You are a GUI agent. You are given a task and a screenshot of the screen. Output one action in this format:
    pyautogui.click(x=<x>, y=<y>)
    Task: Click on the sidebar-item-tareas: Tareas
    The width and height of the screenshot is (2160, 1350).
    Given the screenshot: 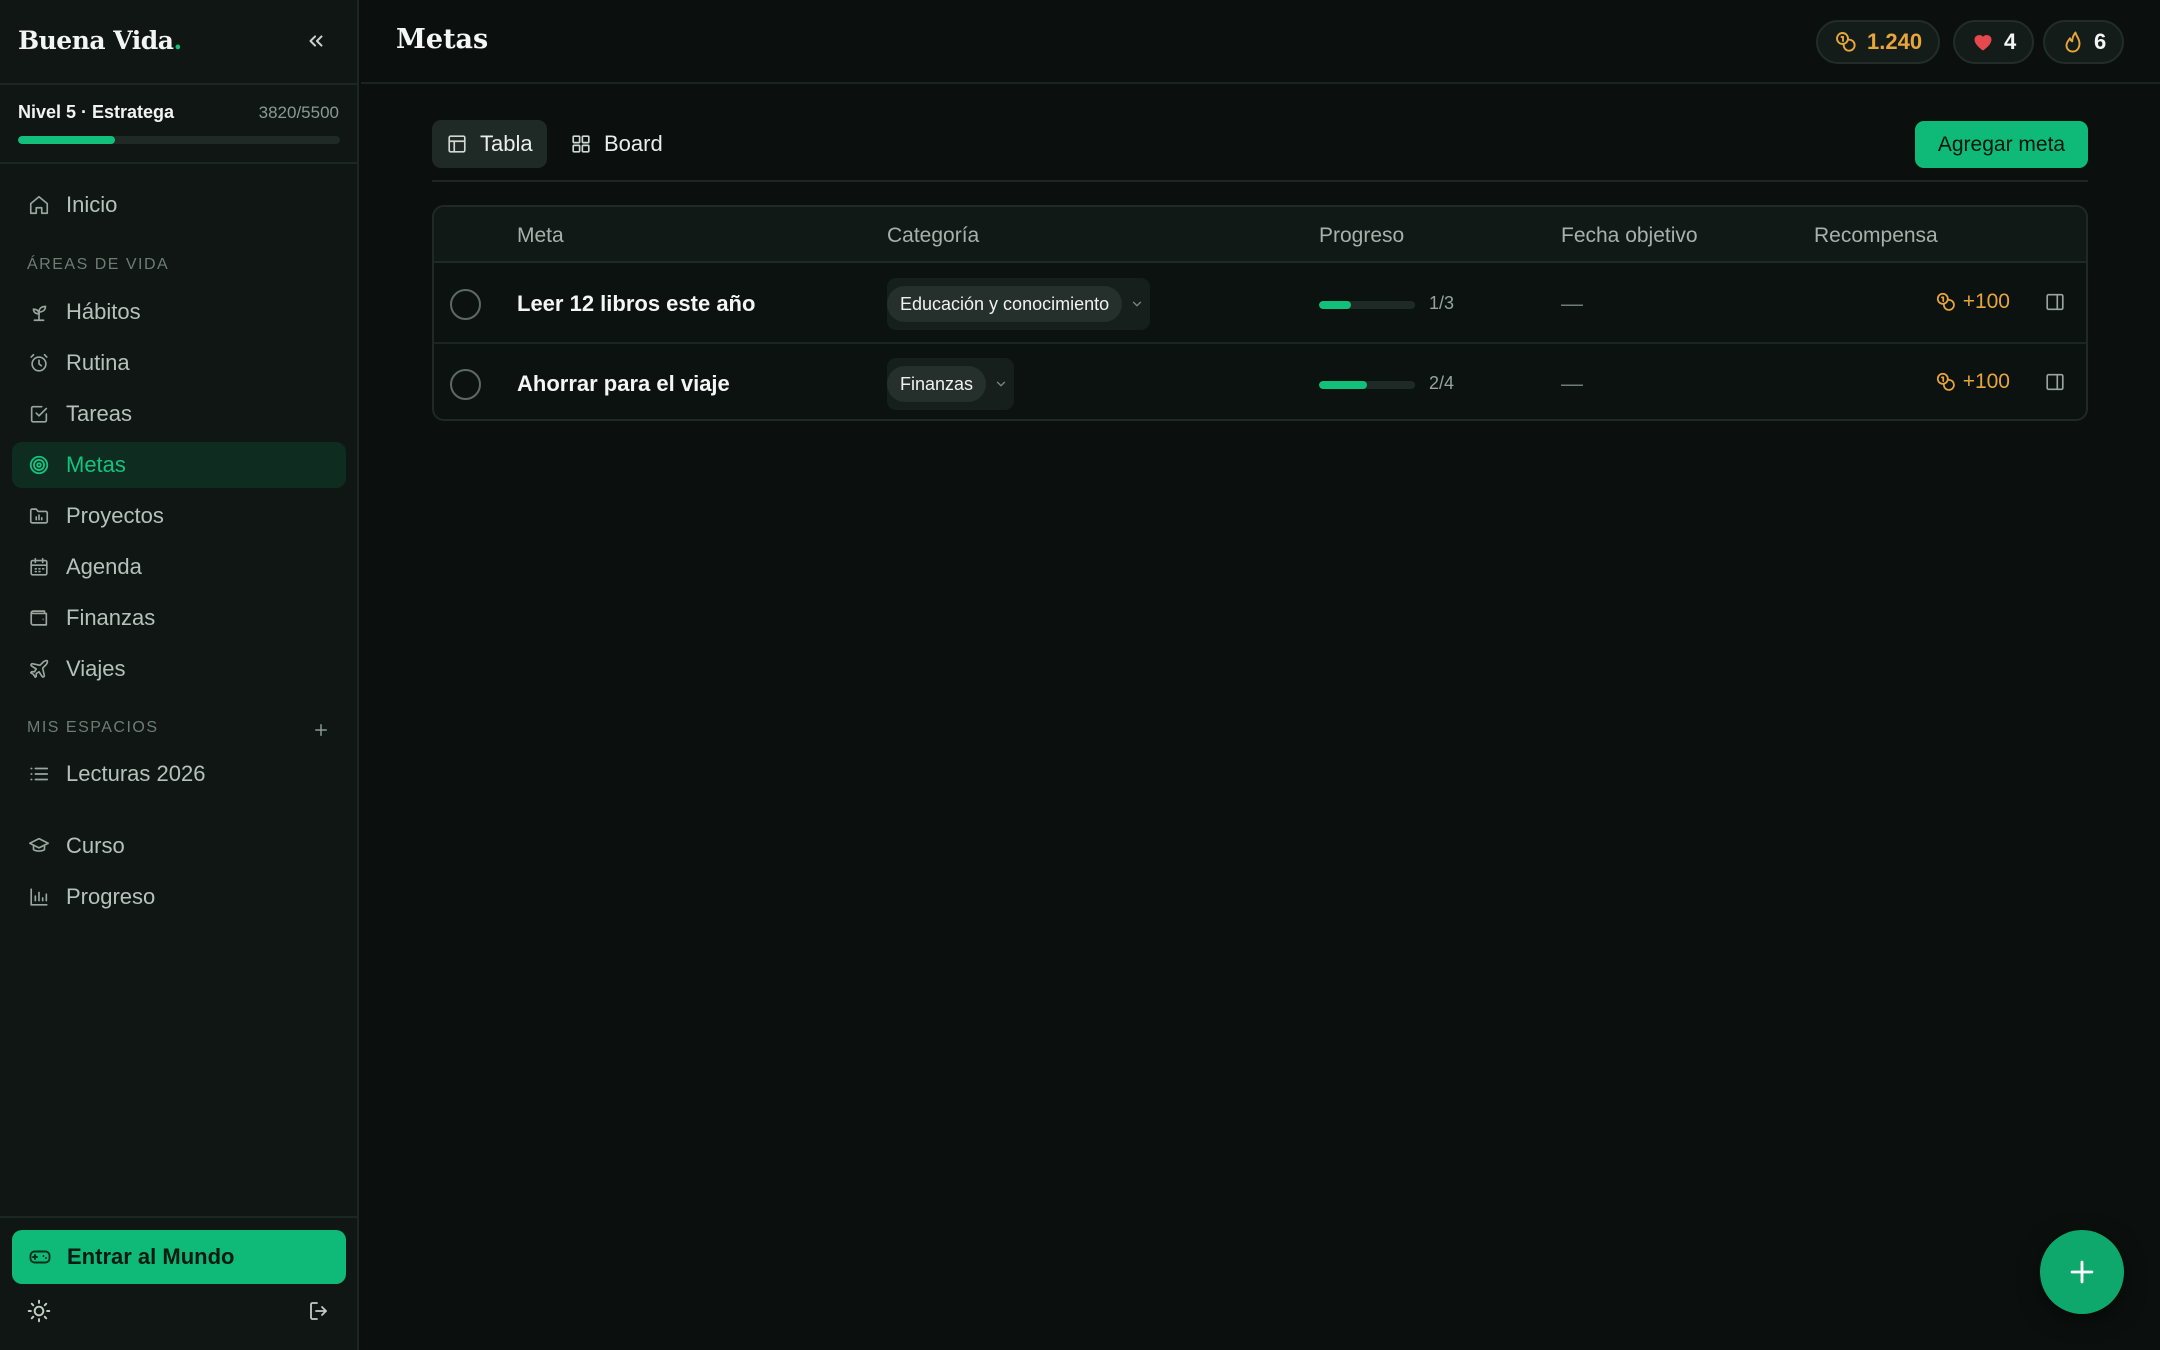 What is the action you would take?
    pyautogui.click(x=179, y=414)
    